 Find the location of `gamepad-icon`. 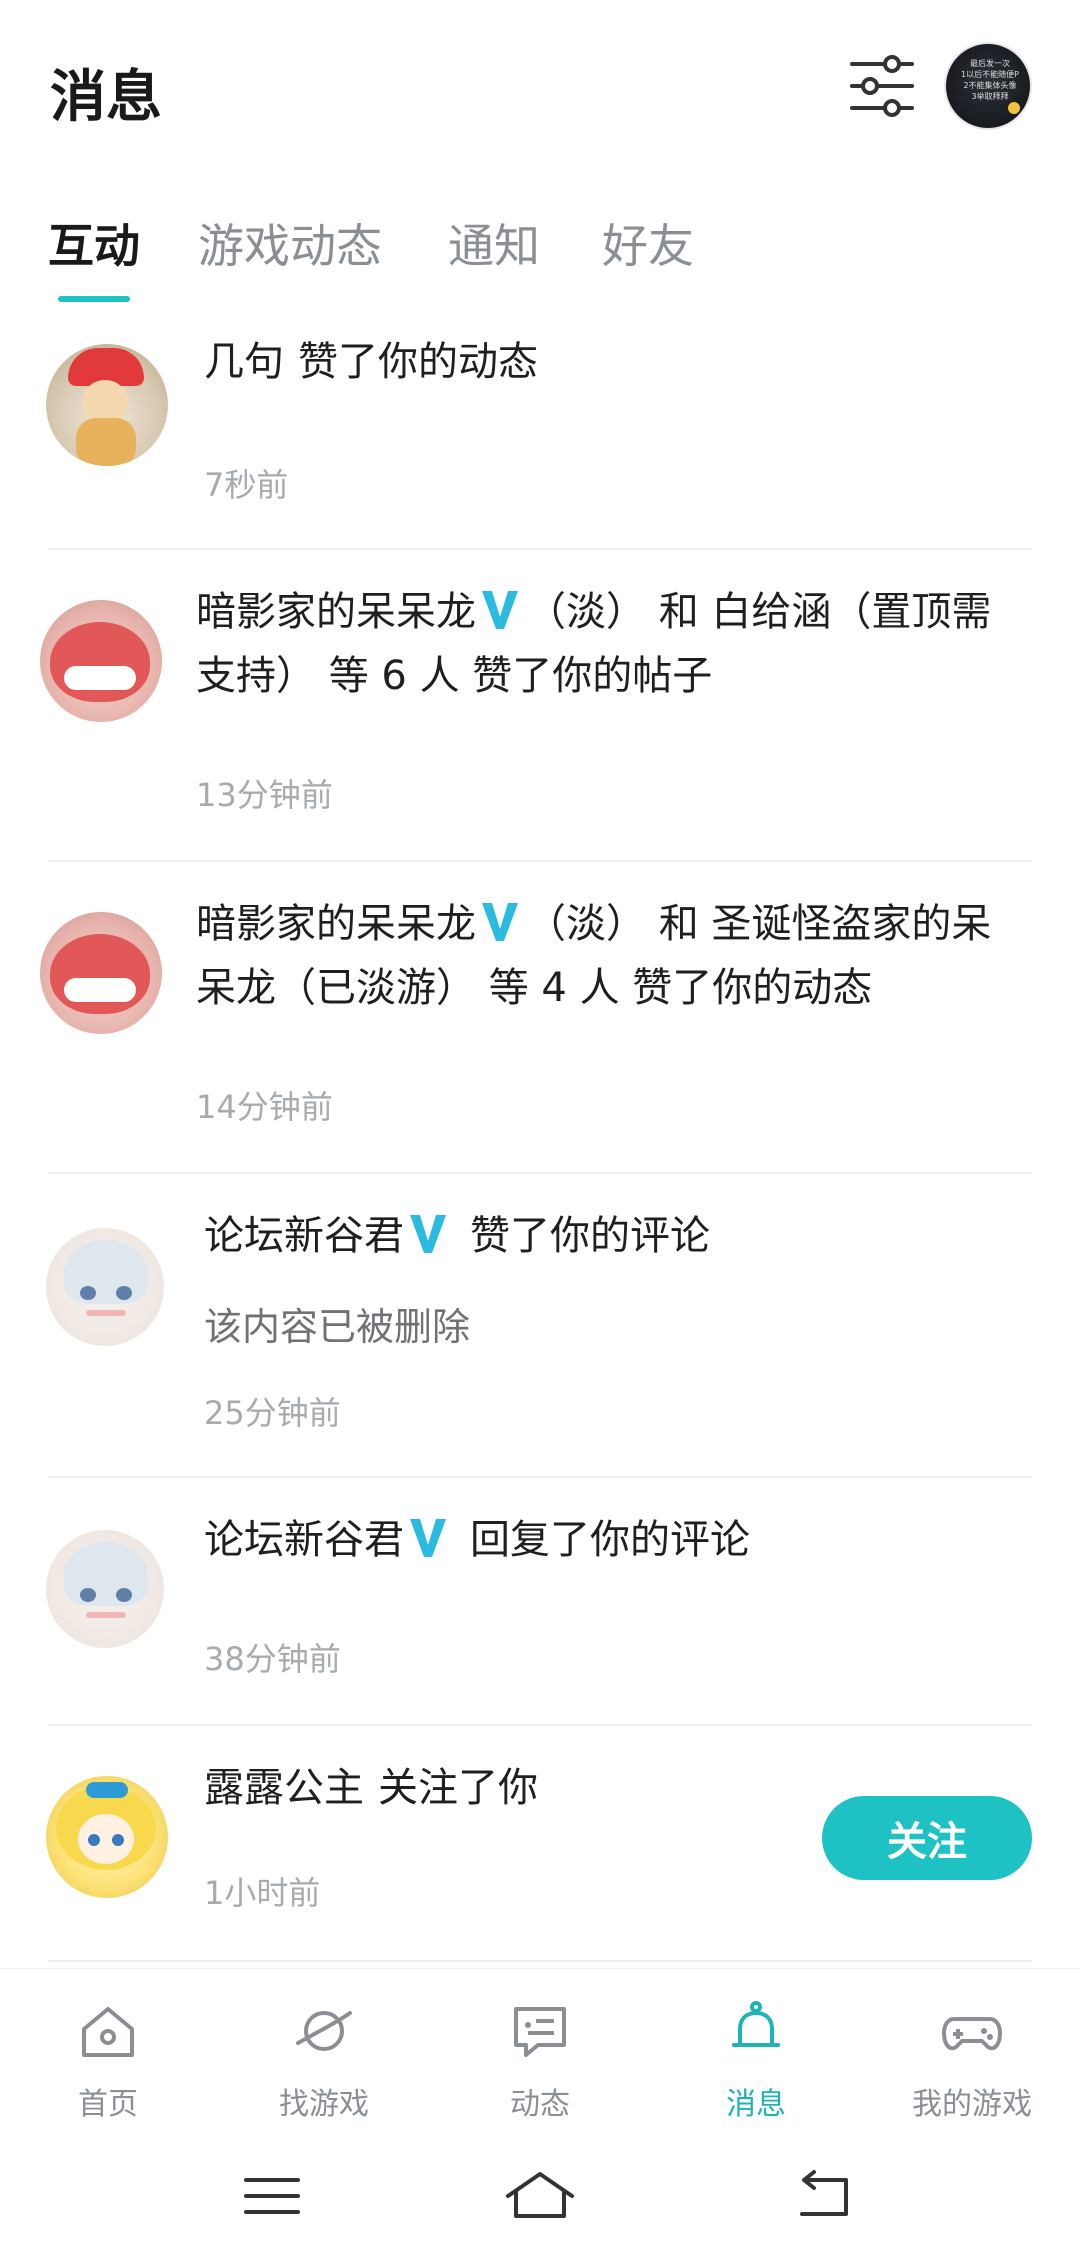

gamepad-icon is located at coordinates (972, 2034).